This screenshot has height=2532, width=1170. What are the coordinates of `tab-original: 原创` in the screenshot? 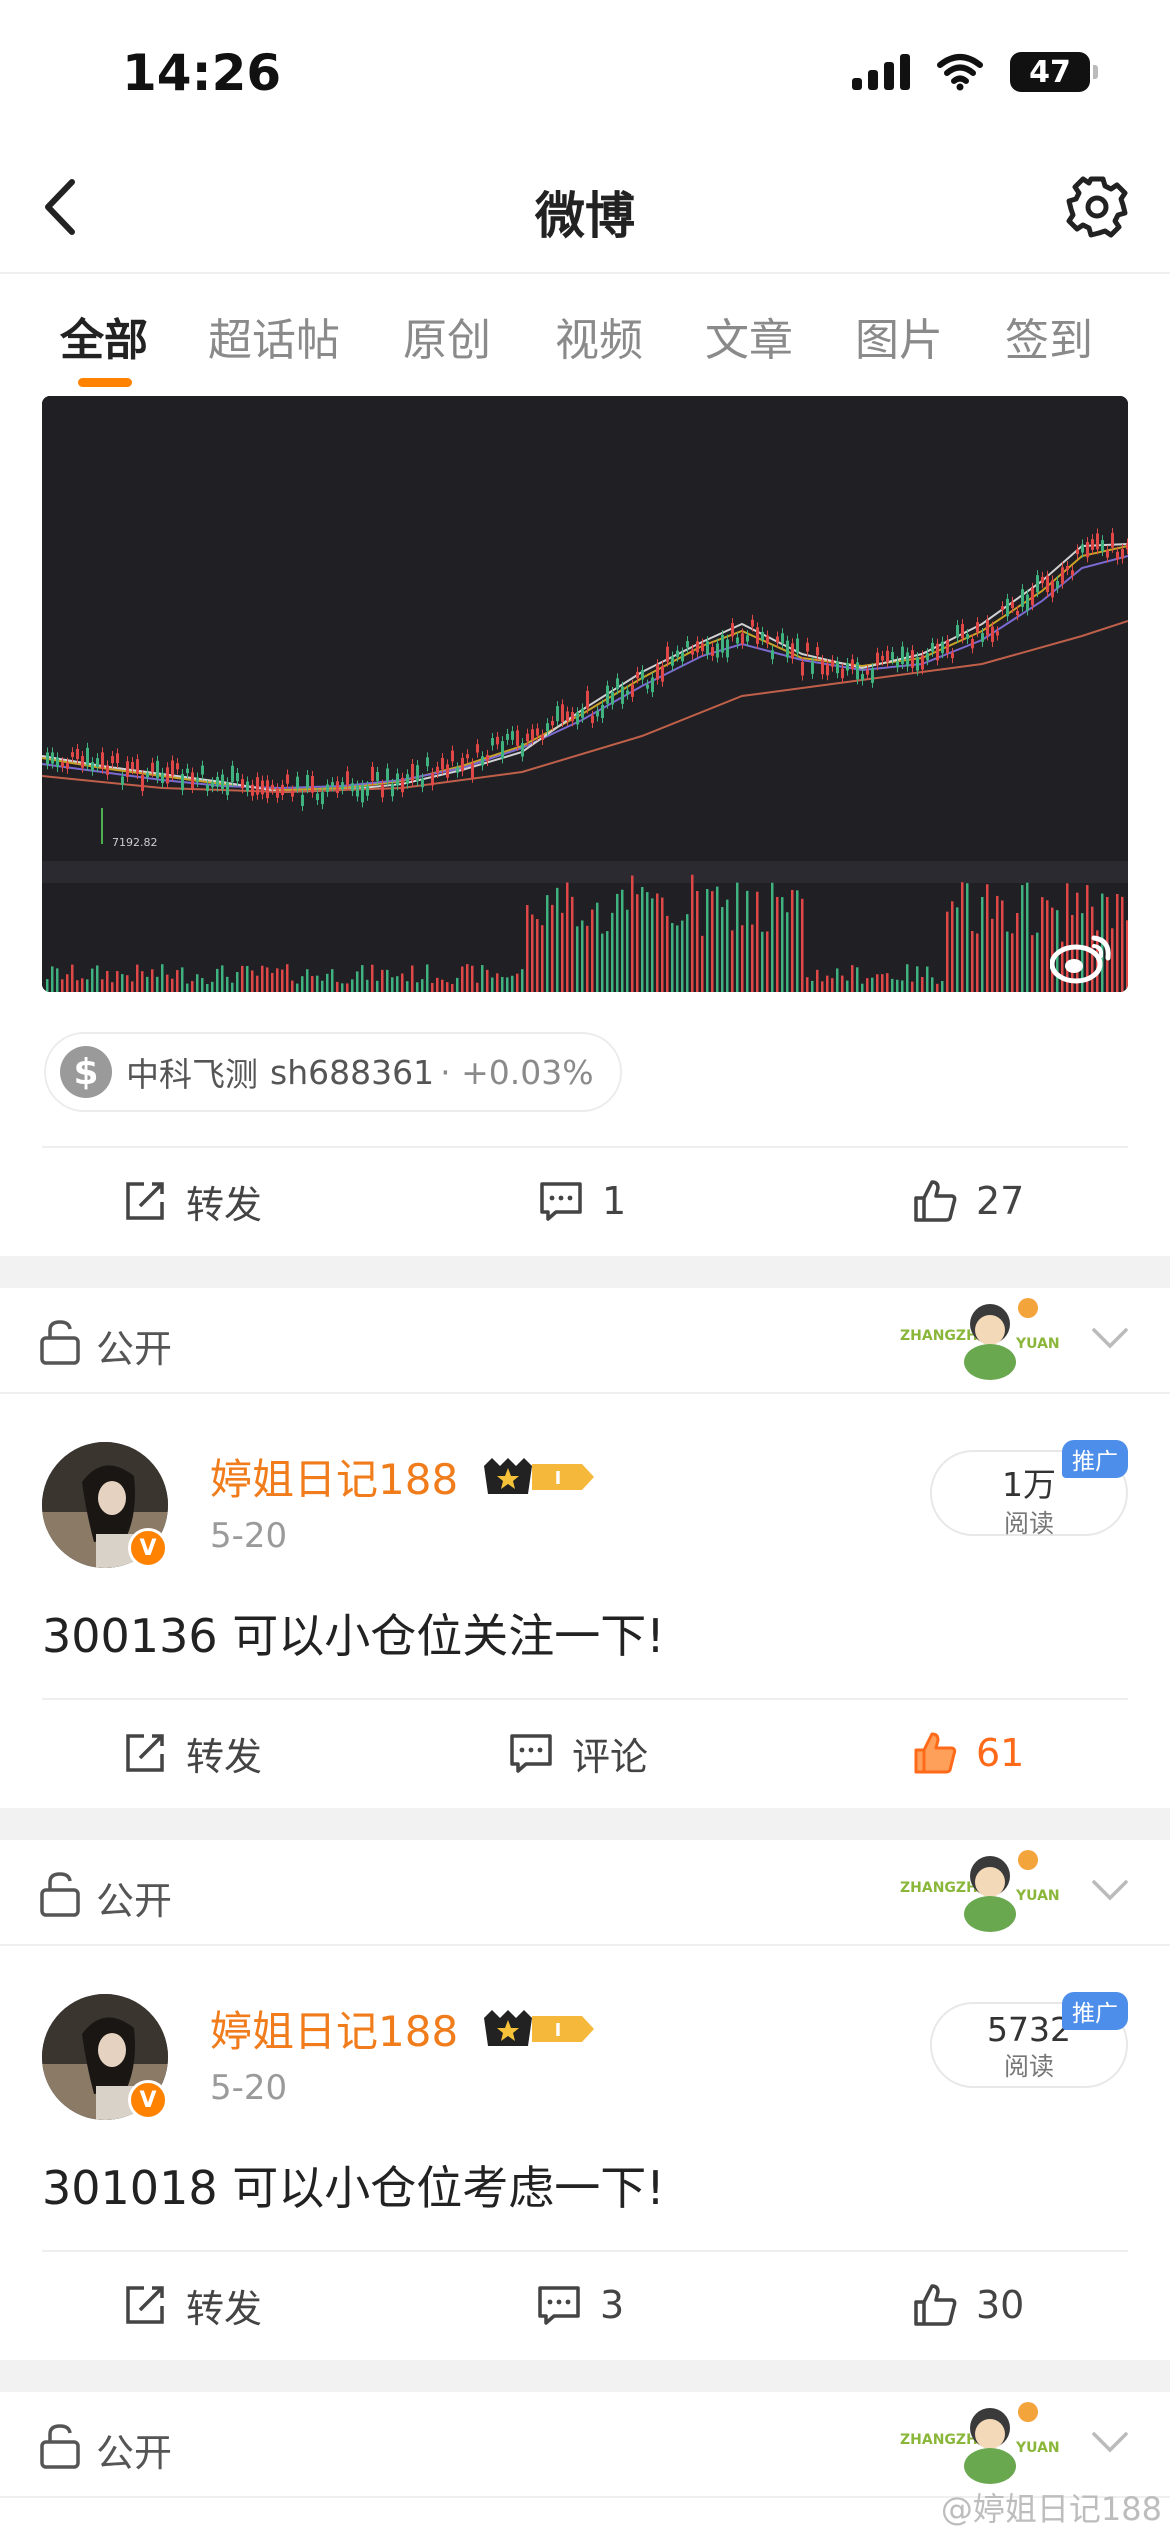 It's located at (447, 336).